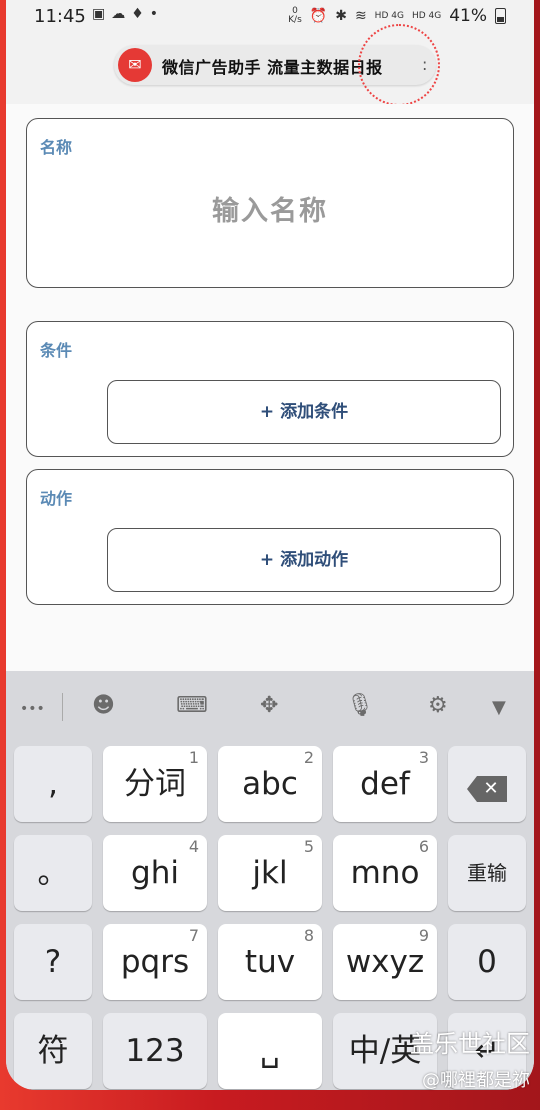  I want to click on name-card: 名称 输入名称, so click(270, 203).